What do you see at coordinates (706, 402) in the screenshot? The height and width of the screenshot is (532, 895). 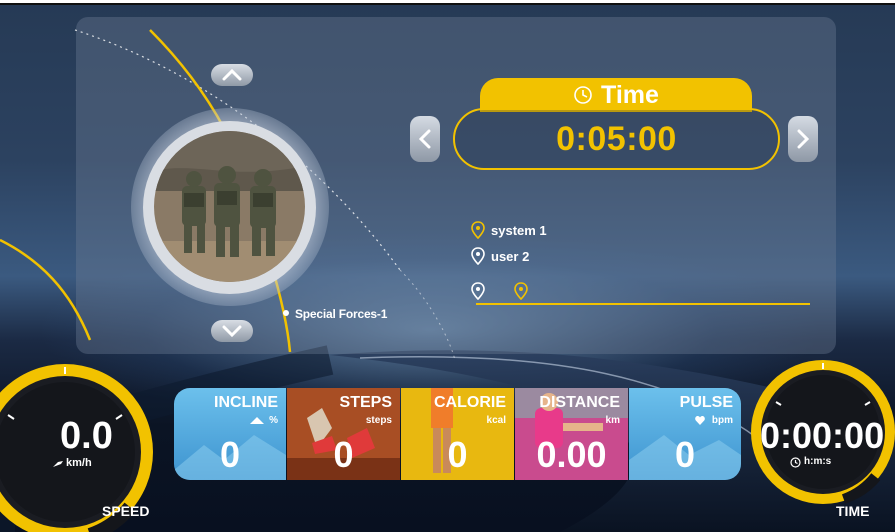 I see `pulse-label: PULSE` at bounding box center [706, 402].